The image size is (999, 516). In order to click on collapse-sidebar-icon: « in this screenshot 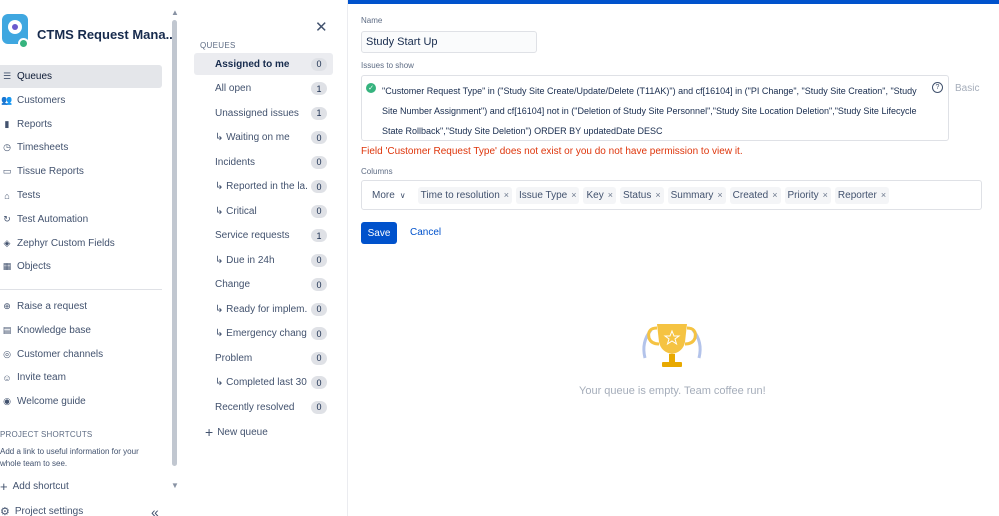, I will do `click(155, 510)`.